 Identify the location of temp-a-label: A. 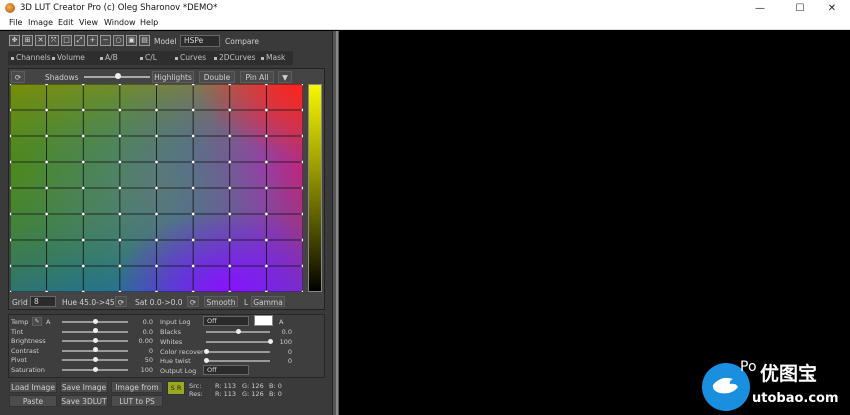
(48, 322).